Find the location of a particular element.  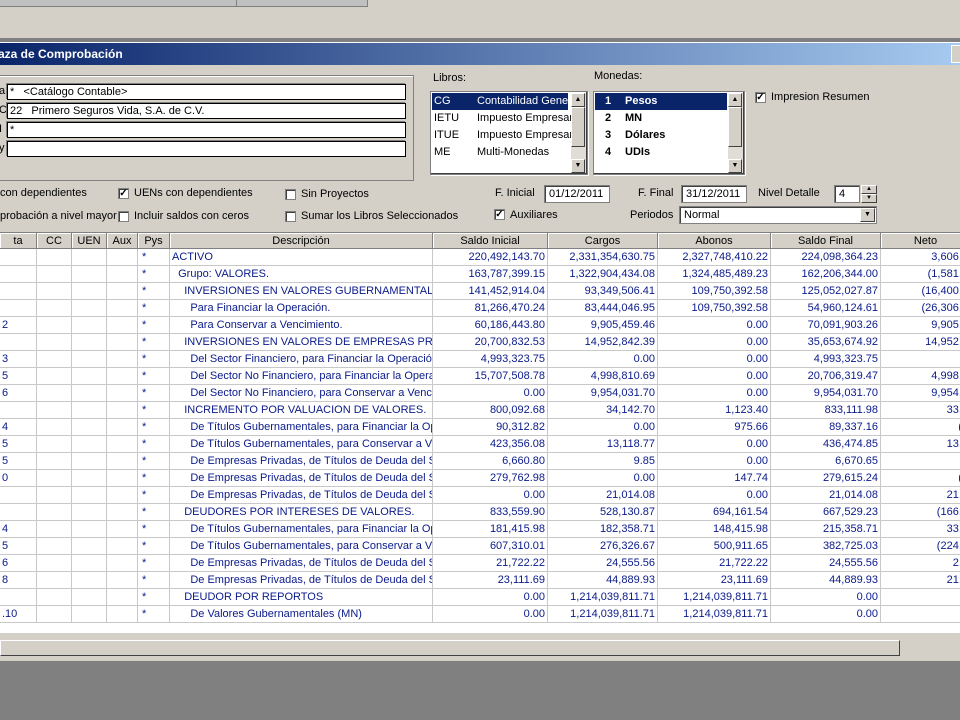

toolbar-pane is located at coordinates (302, 3).